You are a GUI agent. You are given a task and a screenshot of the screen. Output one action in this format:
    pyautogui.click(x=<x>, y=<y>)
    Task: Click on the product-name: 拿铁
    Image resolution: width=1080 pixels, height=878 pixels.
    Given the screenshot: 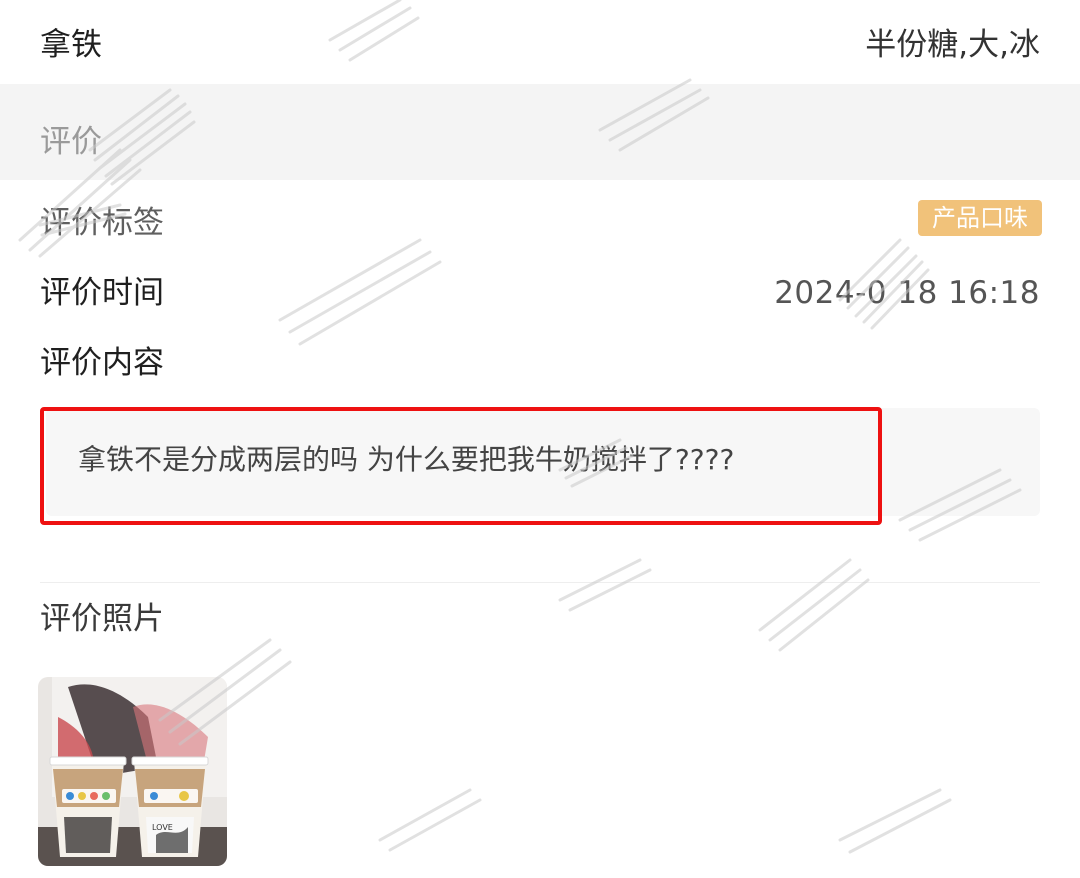 What is the action you would take?
    pyautogui.click(x=71, y=45)
    